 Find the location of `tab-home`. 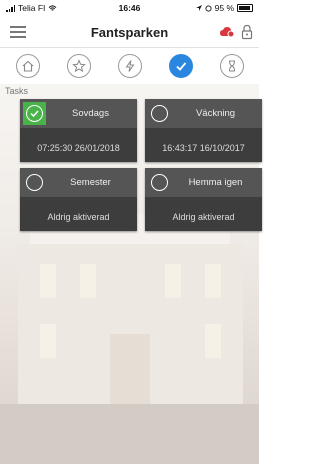

tab-home is located at coordinates (28, 66).